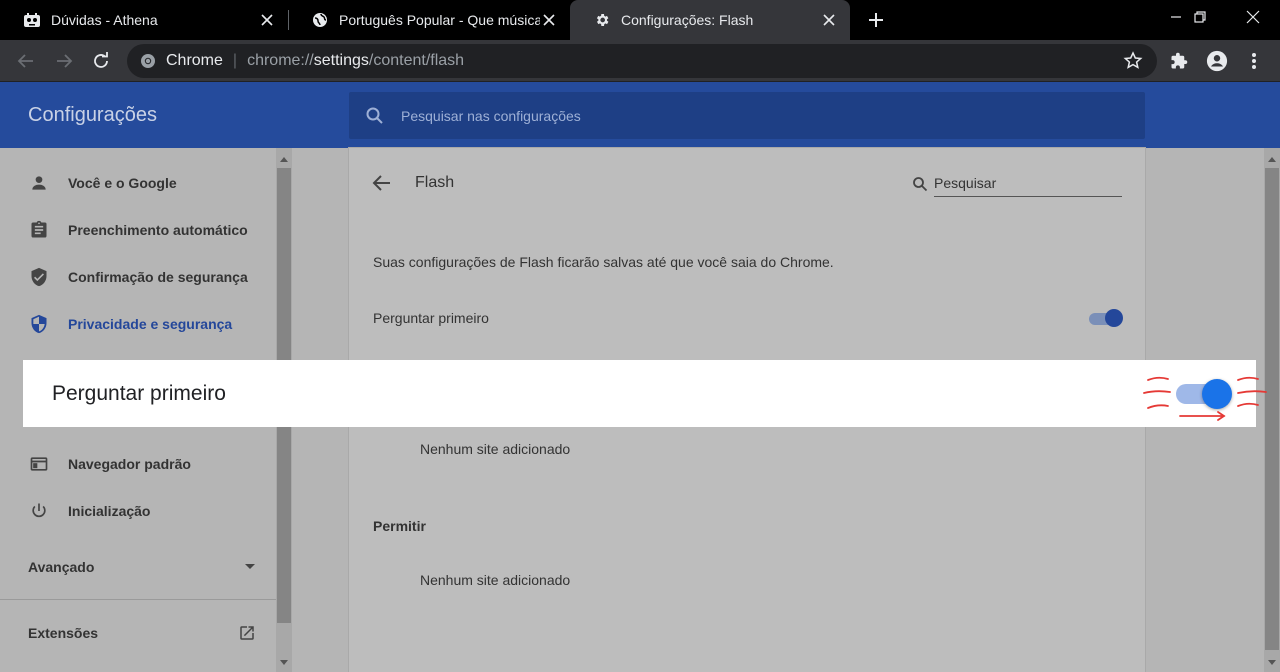  What do you see at coordinates (320, 20) in the screenshot?
I see `globe-icon` at bounding box center [320, 20].